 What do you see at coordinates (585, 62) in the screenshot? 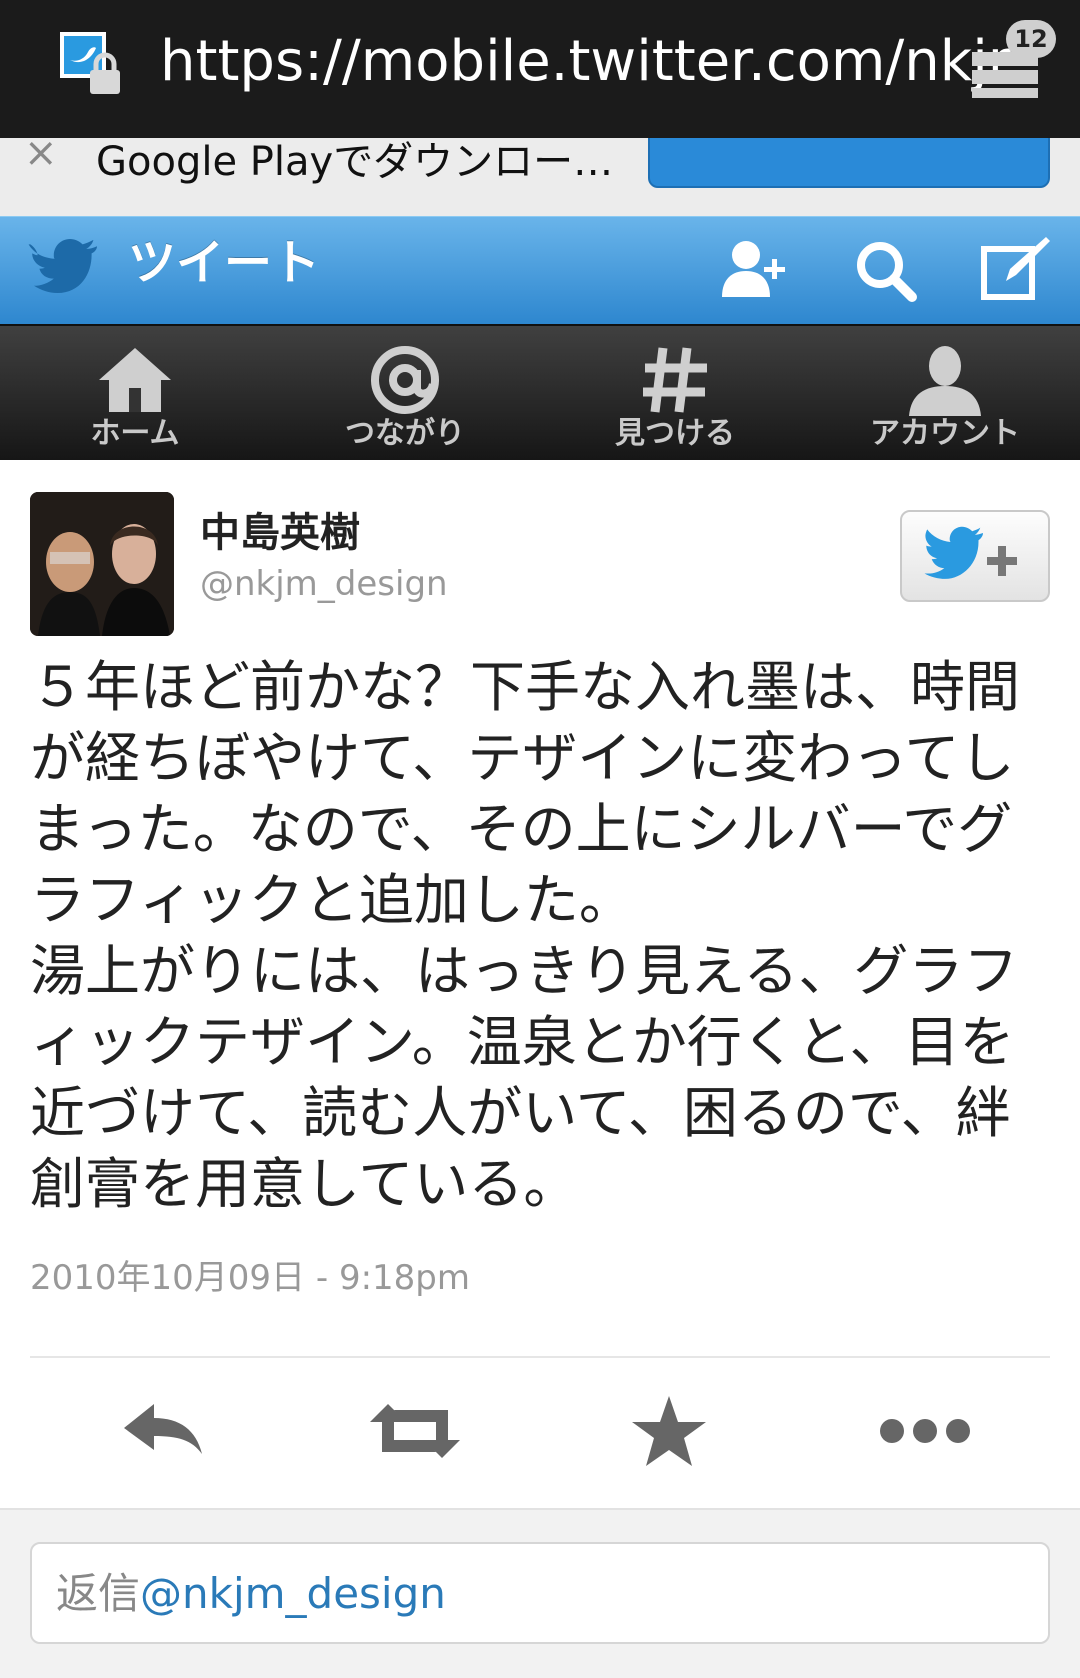
I see `url-text: https://mobile.twitter.com/nkjr` at bounding box center [585, 62].